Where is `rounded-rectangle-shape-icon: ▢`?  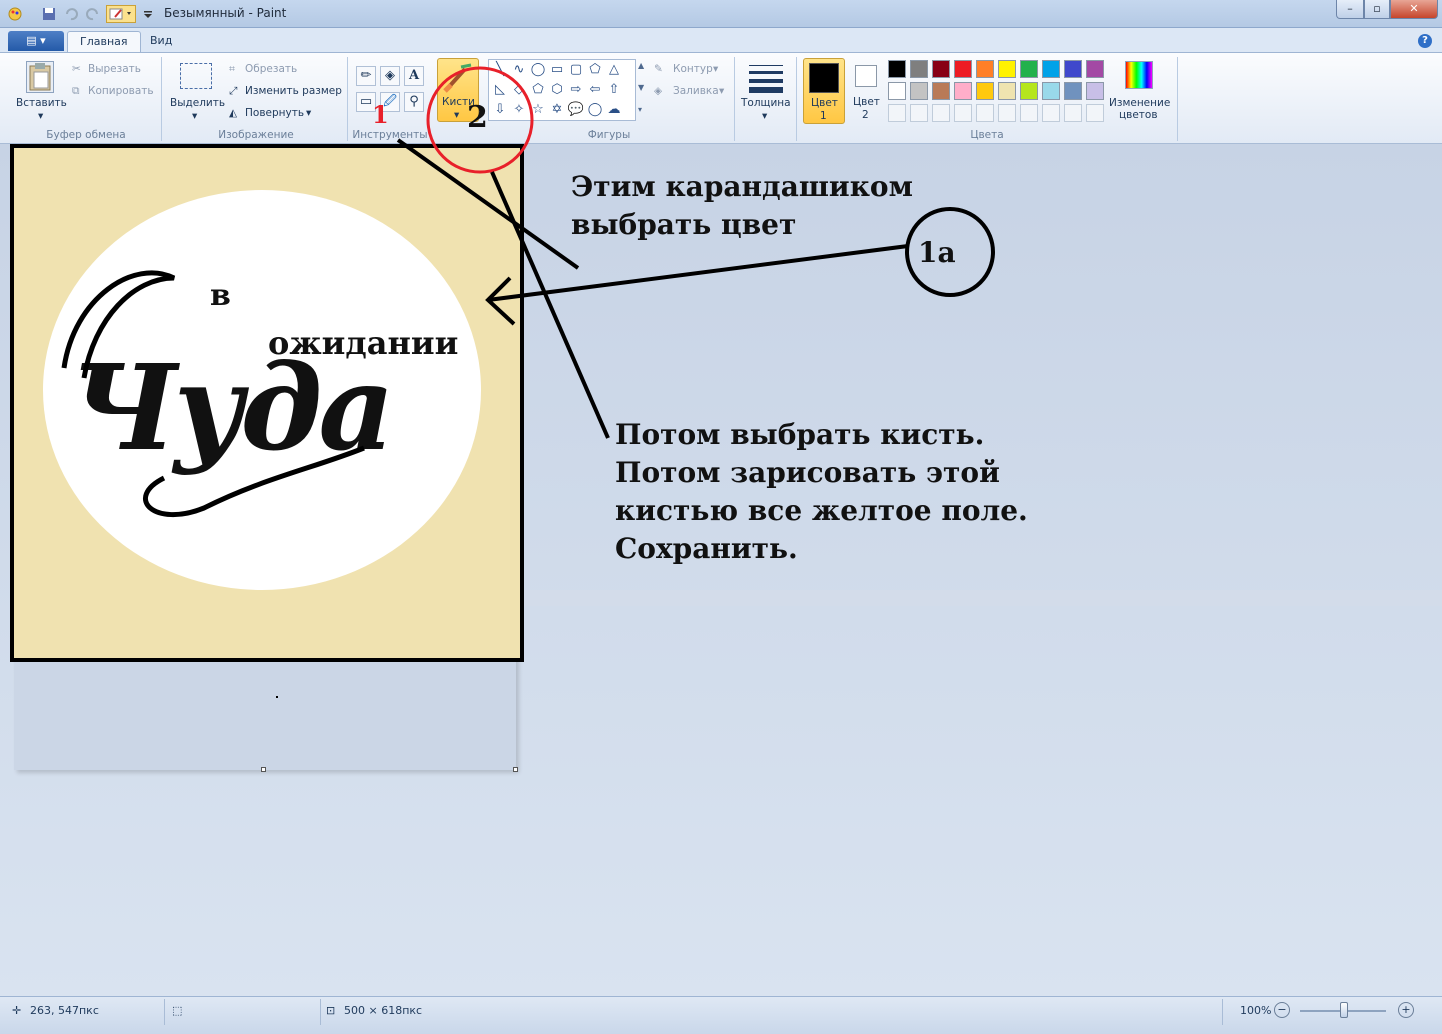 rounded-rectangle-shape-icon: ▢ is located at coordinates (576, 70).